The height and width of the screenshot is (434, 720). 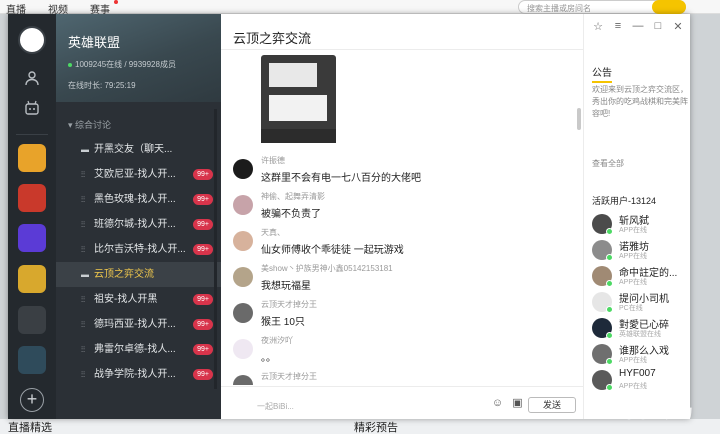 What do you see at coordinates (32, 400) in the screenshot?
I see `add-game-icon: +` at bounding box center [32, 400].